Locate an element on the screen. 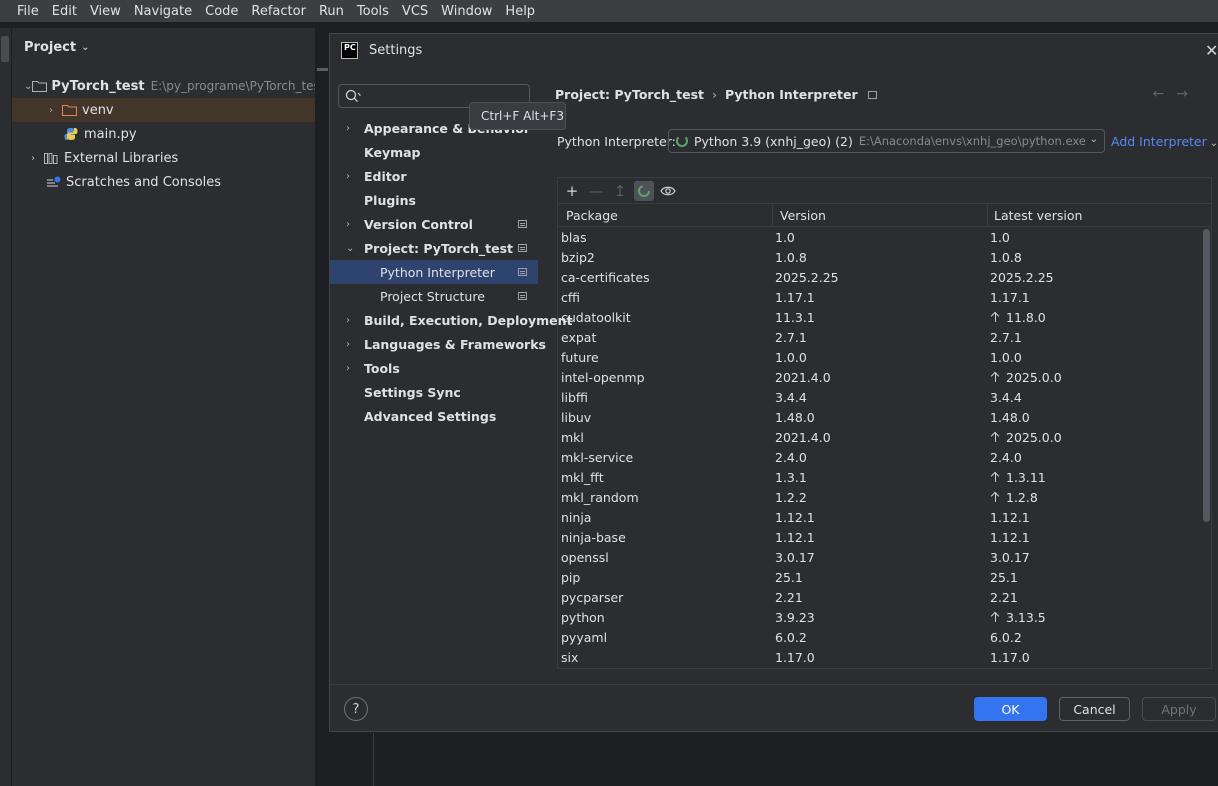 This screenshot has width=1218, height=786. cancel-button: Cancel is located at coordinates (1094, 709).